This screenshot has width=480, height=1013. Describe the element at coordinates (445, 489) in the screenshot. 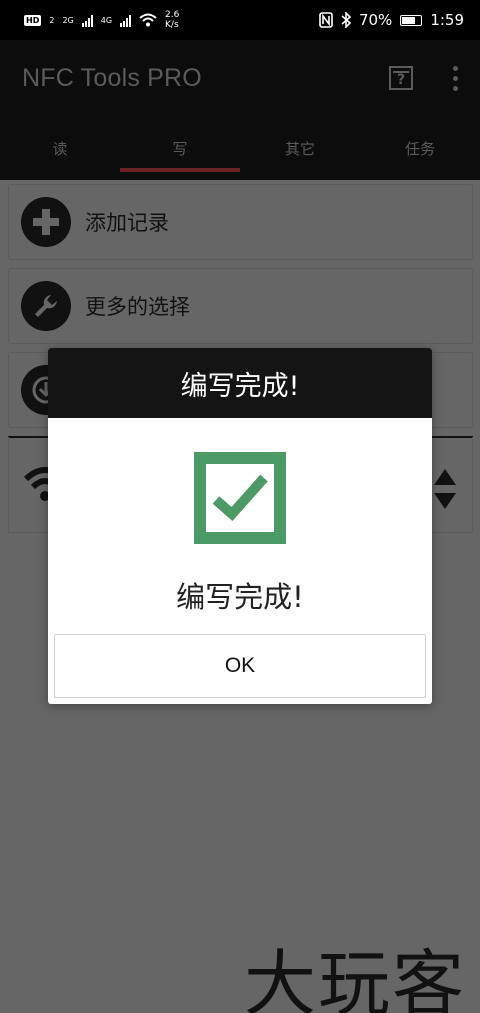

I see `sort-icon` at that location.